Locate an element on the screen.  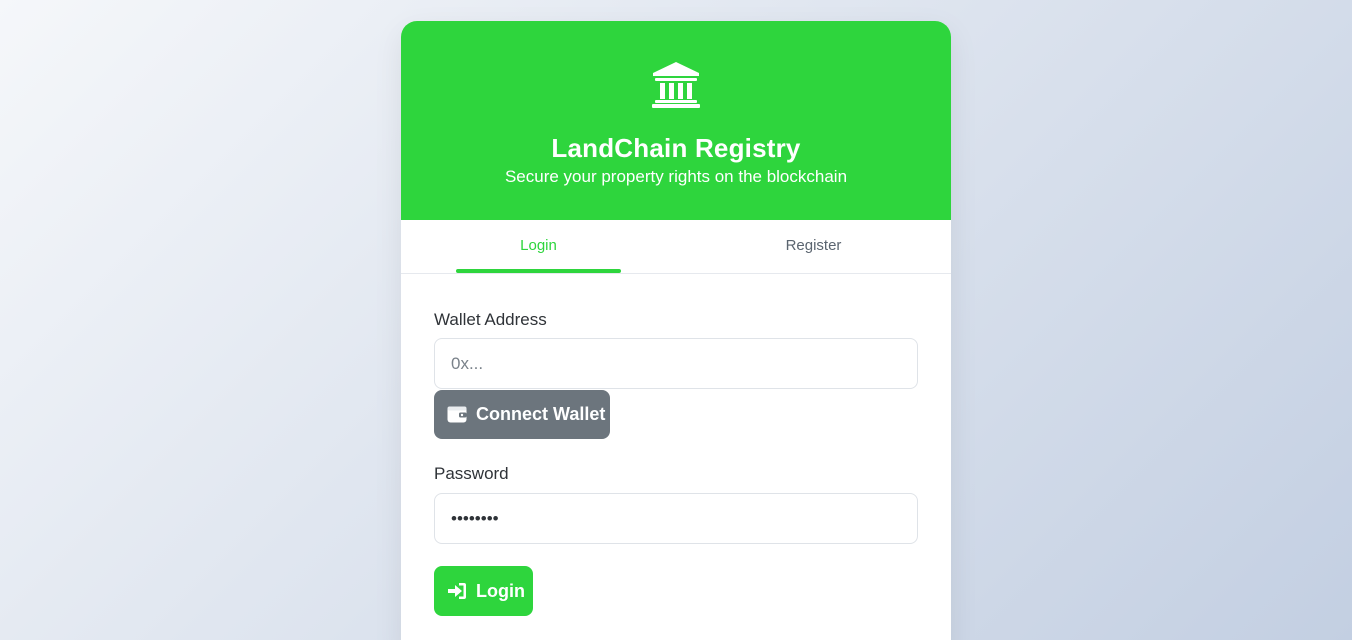
tab-register: Register is located at coordinates (813, 246).